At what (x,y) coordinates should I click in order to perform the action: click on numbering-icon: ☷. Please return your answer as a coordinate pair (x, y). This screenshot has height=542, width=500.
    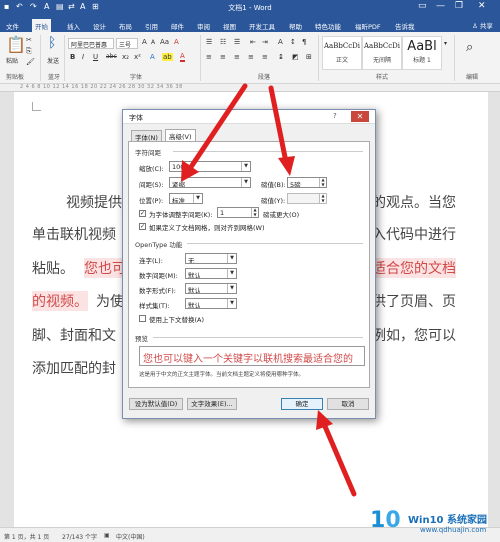
    Looking at the image, I should click on (223, 42).